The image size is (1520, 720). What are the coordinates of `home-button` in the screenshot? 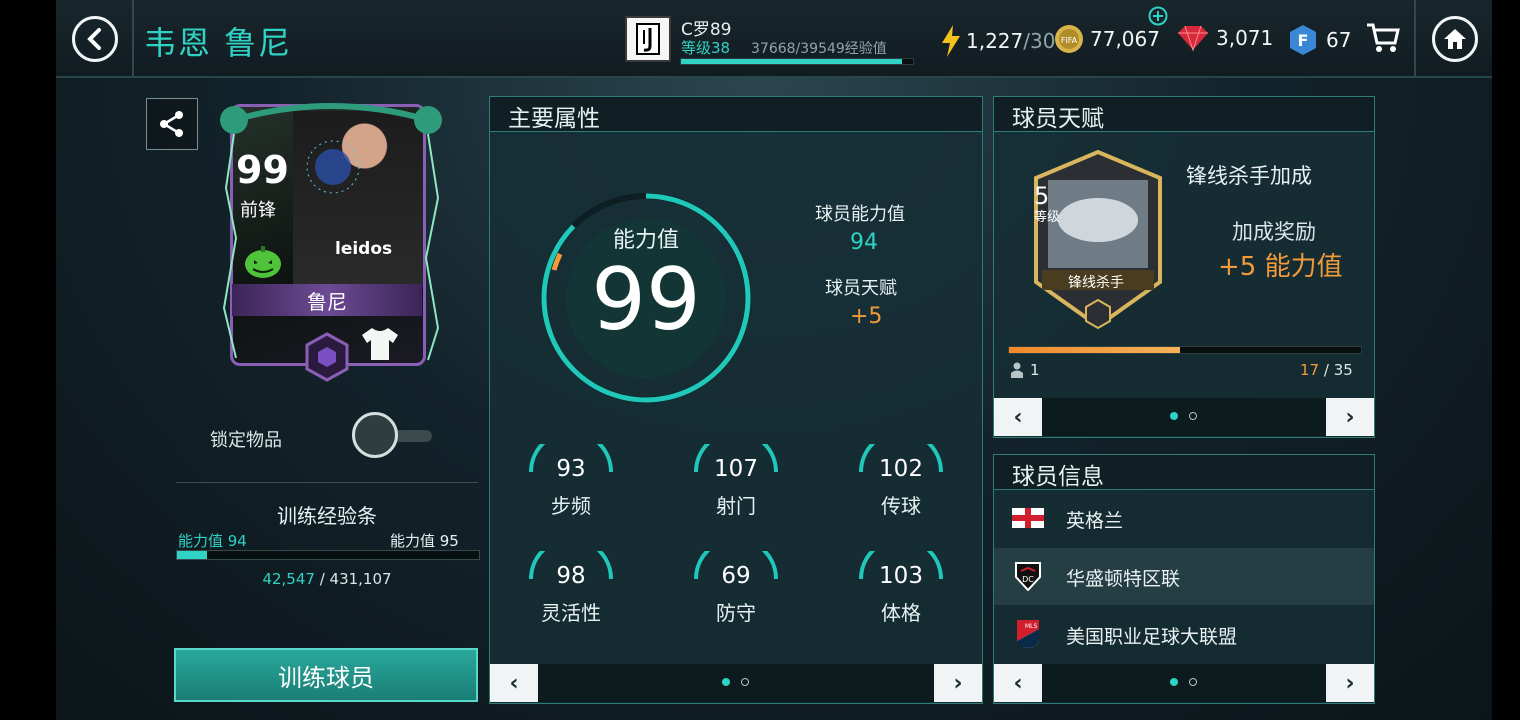 It's located at (1455, 39).